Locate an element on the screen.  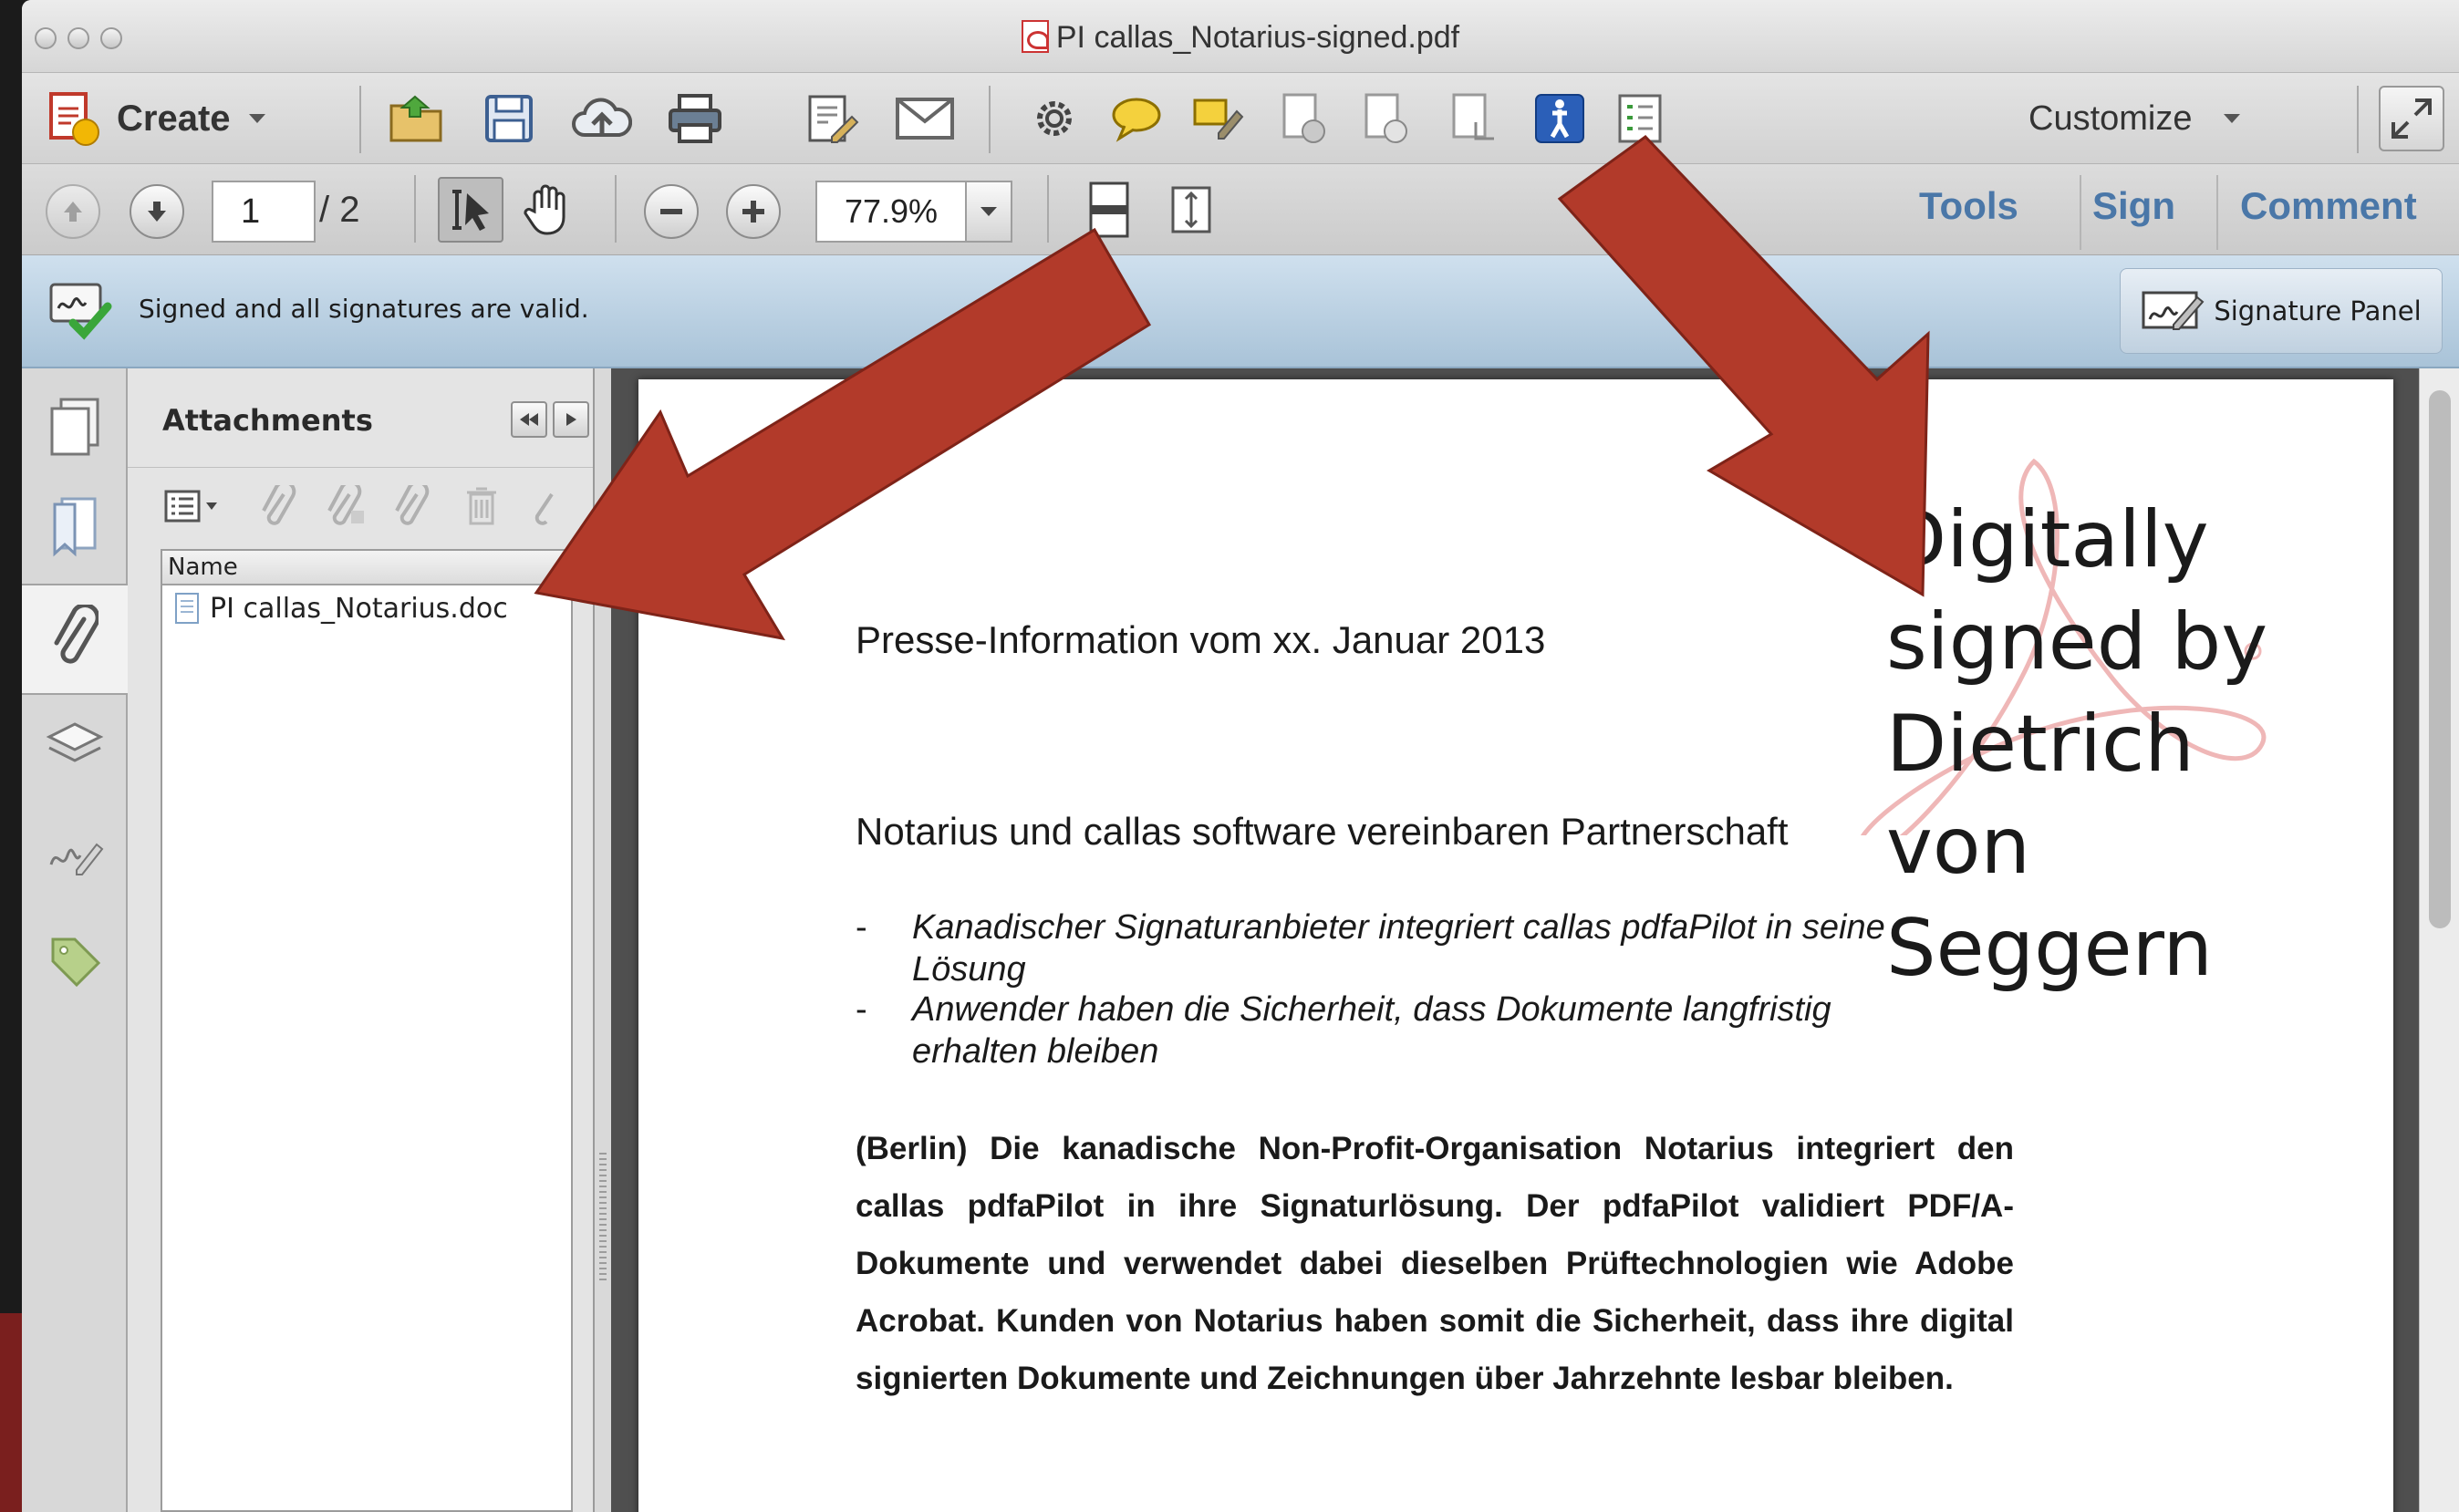
arrow-to-signature-icon is located at coordinates (1744, 366).